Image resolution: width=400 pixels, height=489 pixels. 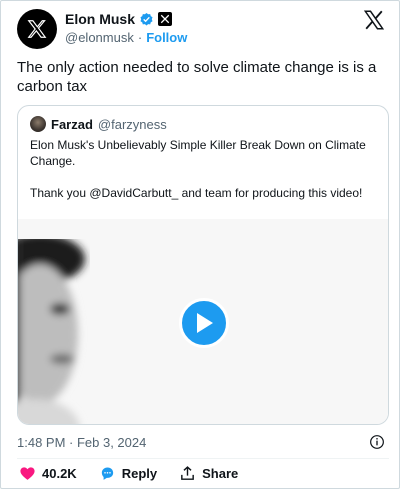 I want to click on action-bar: 40.2K Reply Share, so click(x=139, y=473).